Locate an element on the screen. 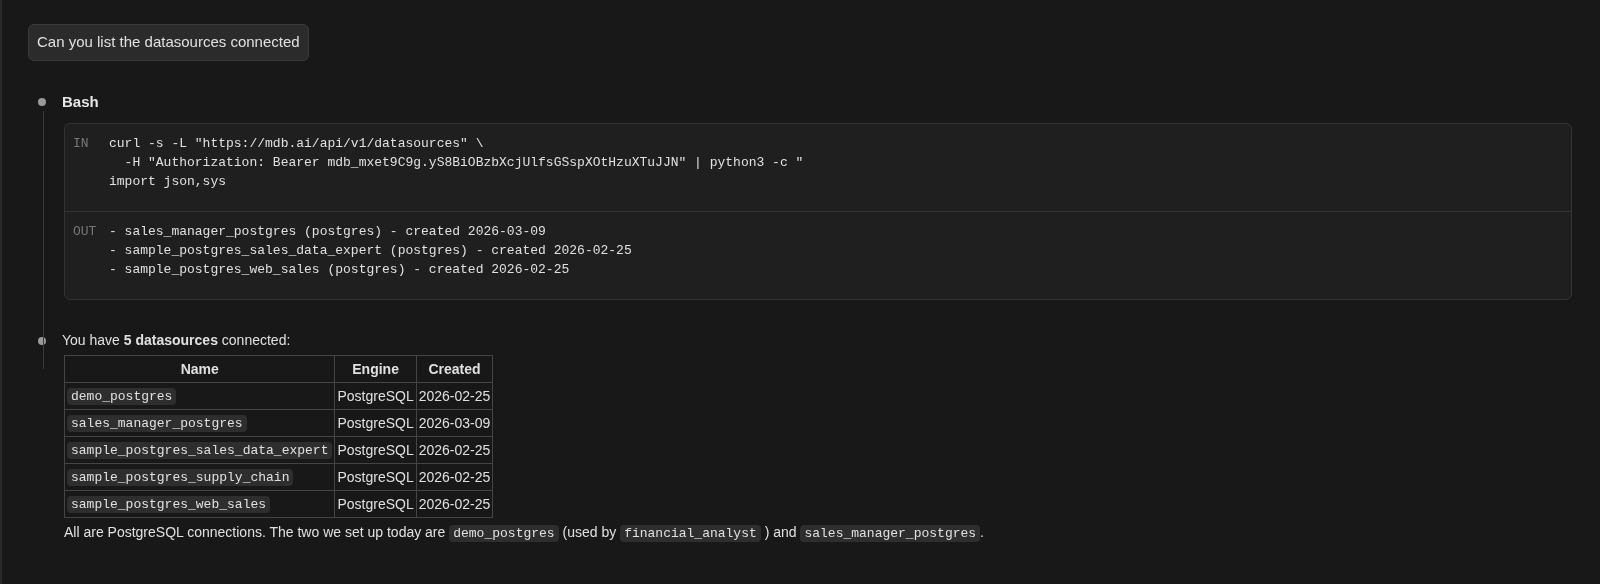  datasource-name: sample_postgres_sales_data_expert is located at coordinates (200, 451).